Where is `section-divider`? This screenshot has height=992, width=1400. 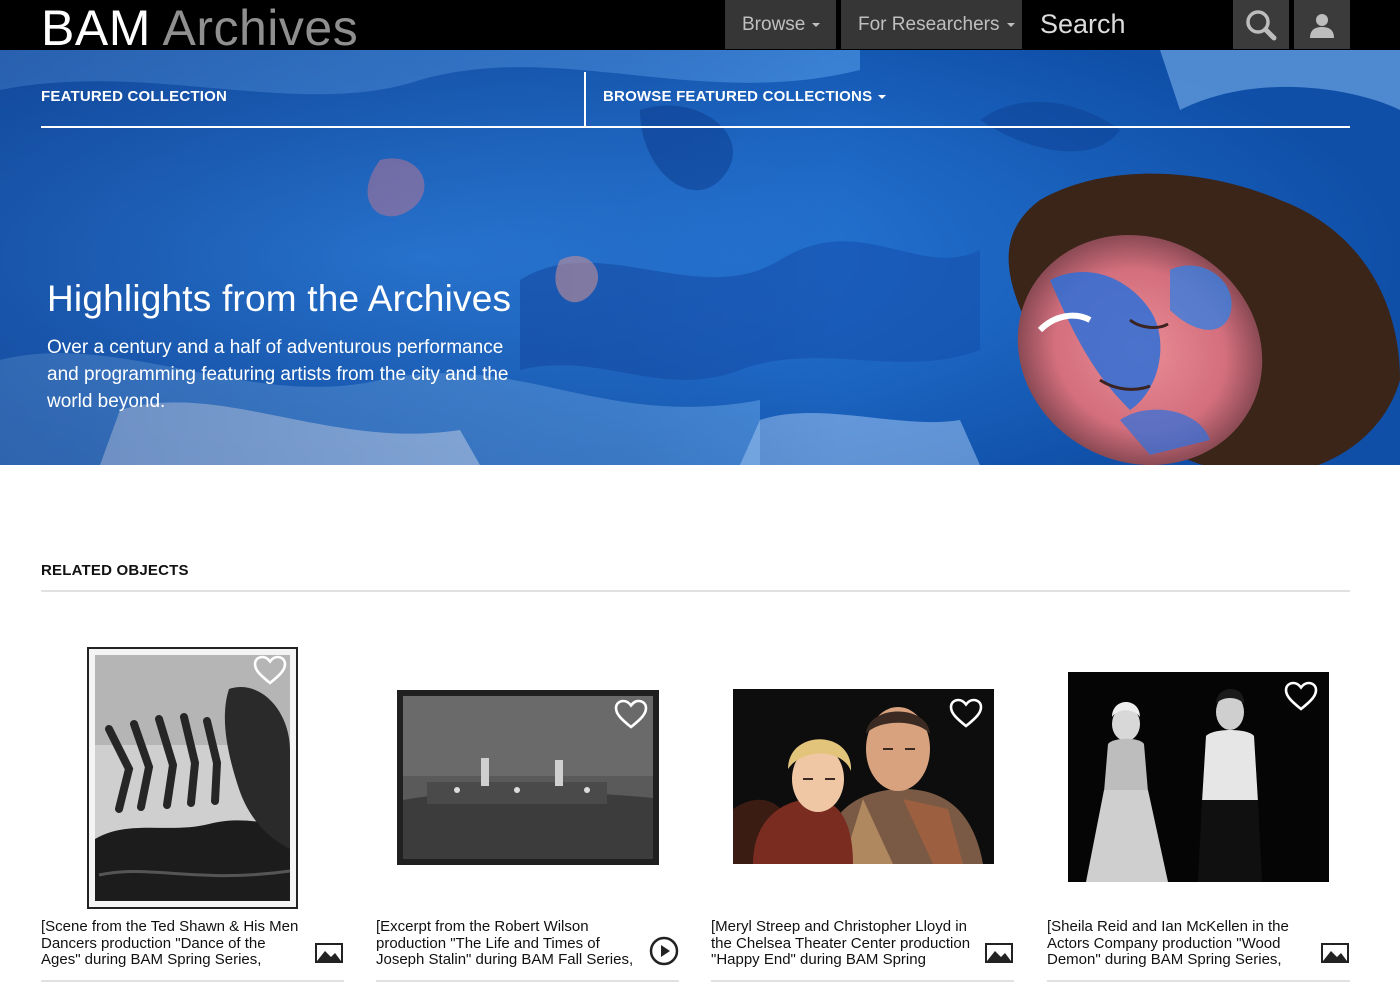 section-divider is located at coordinates (695, 591).